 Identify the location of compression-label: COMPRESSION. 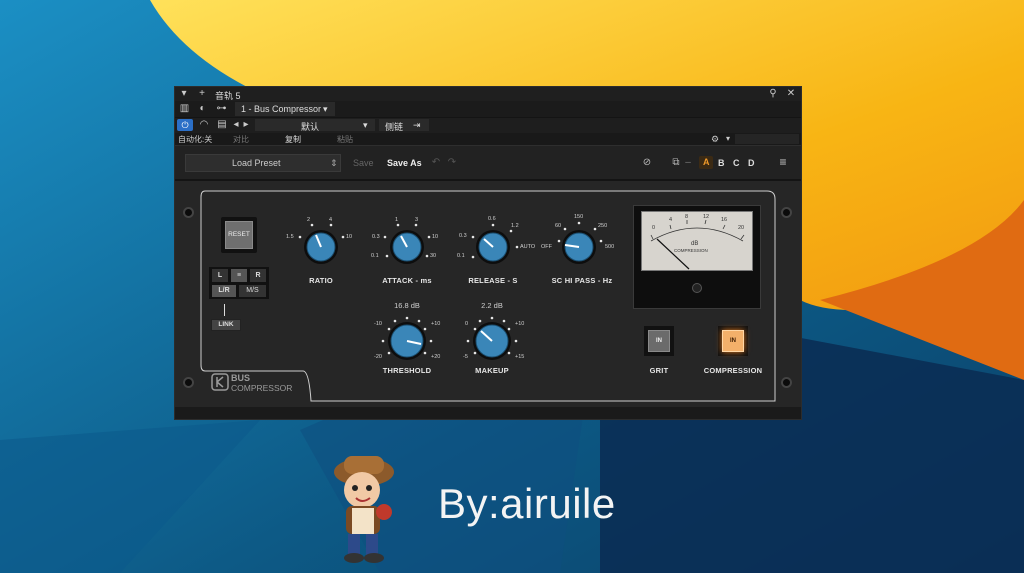
(733, 370).